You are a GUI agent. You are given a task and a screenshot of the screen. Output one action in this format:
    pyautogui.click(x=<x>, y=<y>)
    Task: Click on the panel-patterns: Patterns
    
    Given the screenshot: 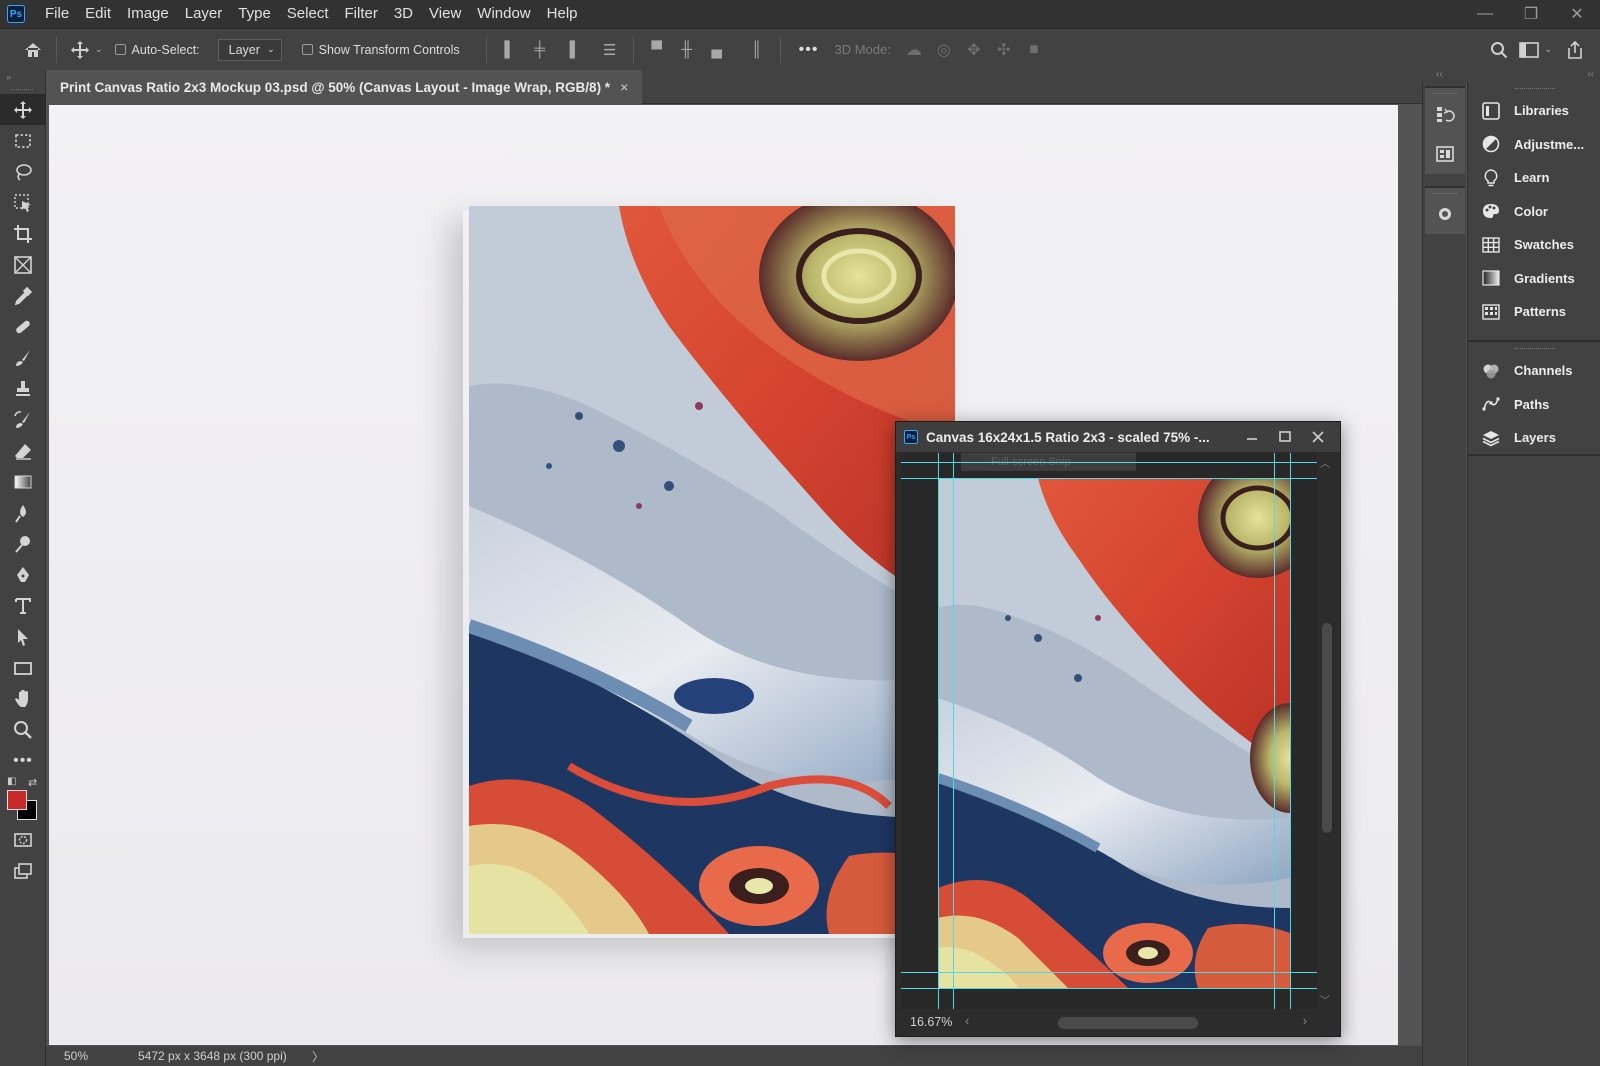 What is the action you would take?
    pyautogui.click(x=1534, y=312)
    